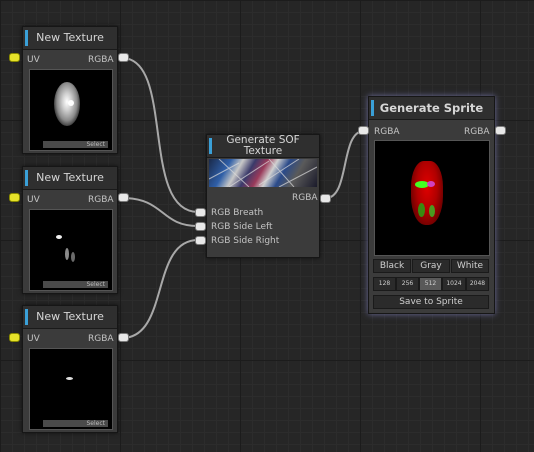  I want to click on save-to-sprite-button: Save to Sprite, so click(431, 302).